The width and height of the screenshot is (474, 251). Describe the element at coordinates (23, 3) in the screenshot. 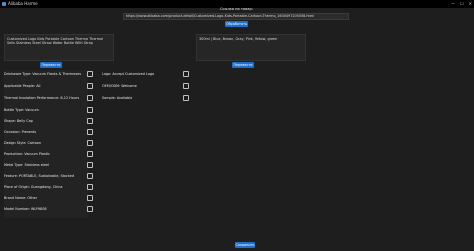

I see `window-title: Alibaba Harme` at that location.